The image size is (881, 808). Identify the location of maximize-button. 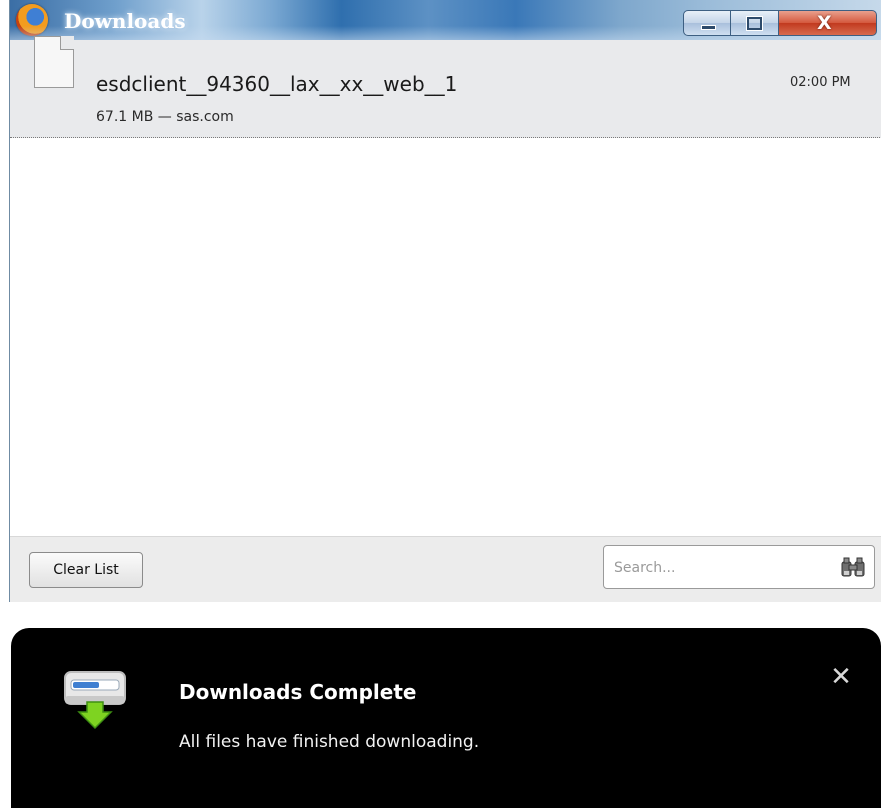
(755, 23).